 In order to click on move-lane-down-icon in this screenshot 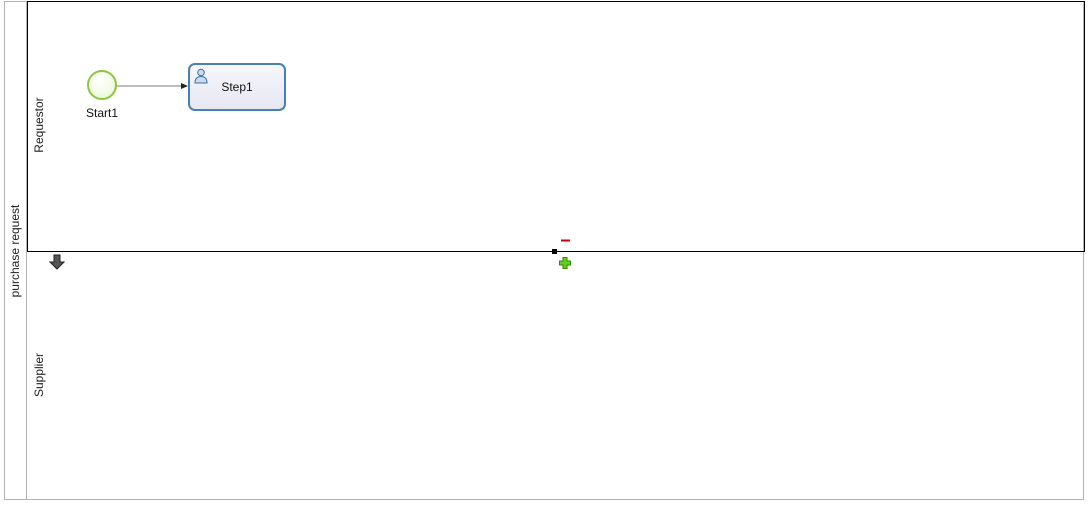, I will do `click(57, 262)`.